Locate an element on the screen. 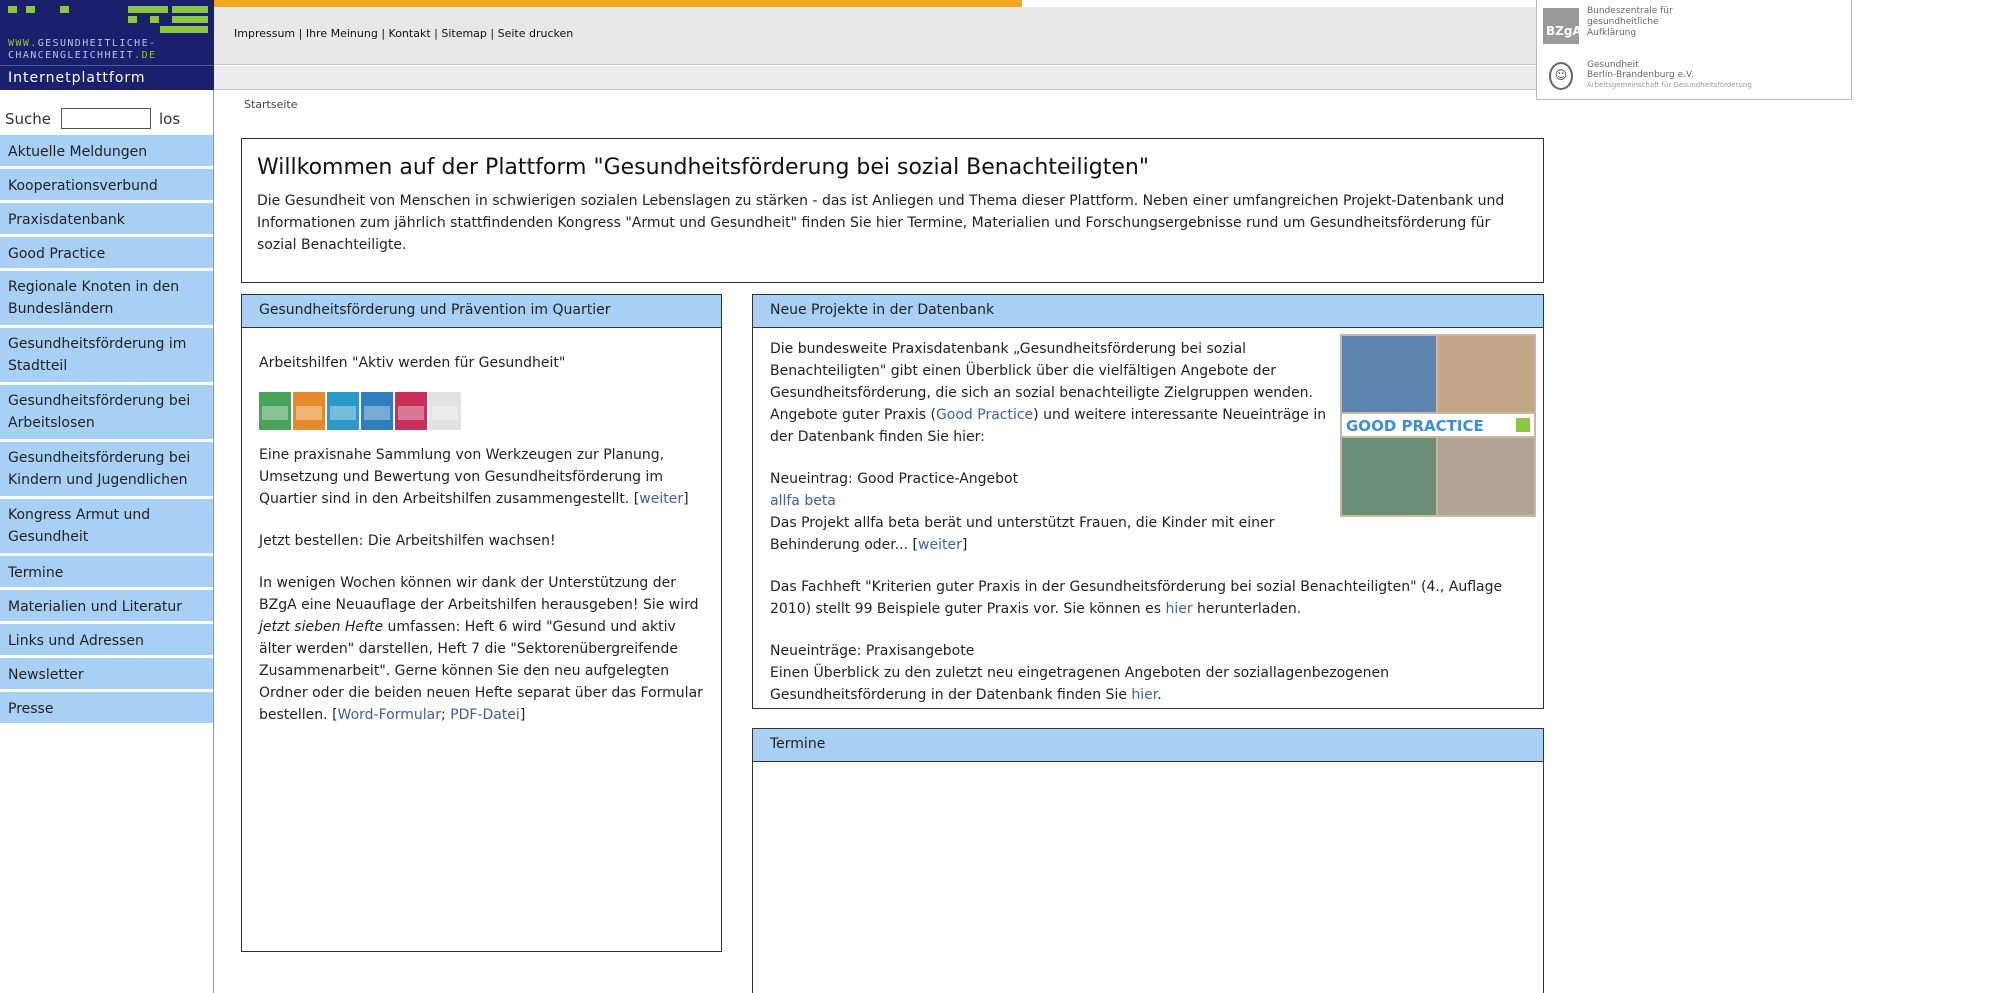  good-practice-image: GOOD PRACTICE is located at coordinates (1438, 425).